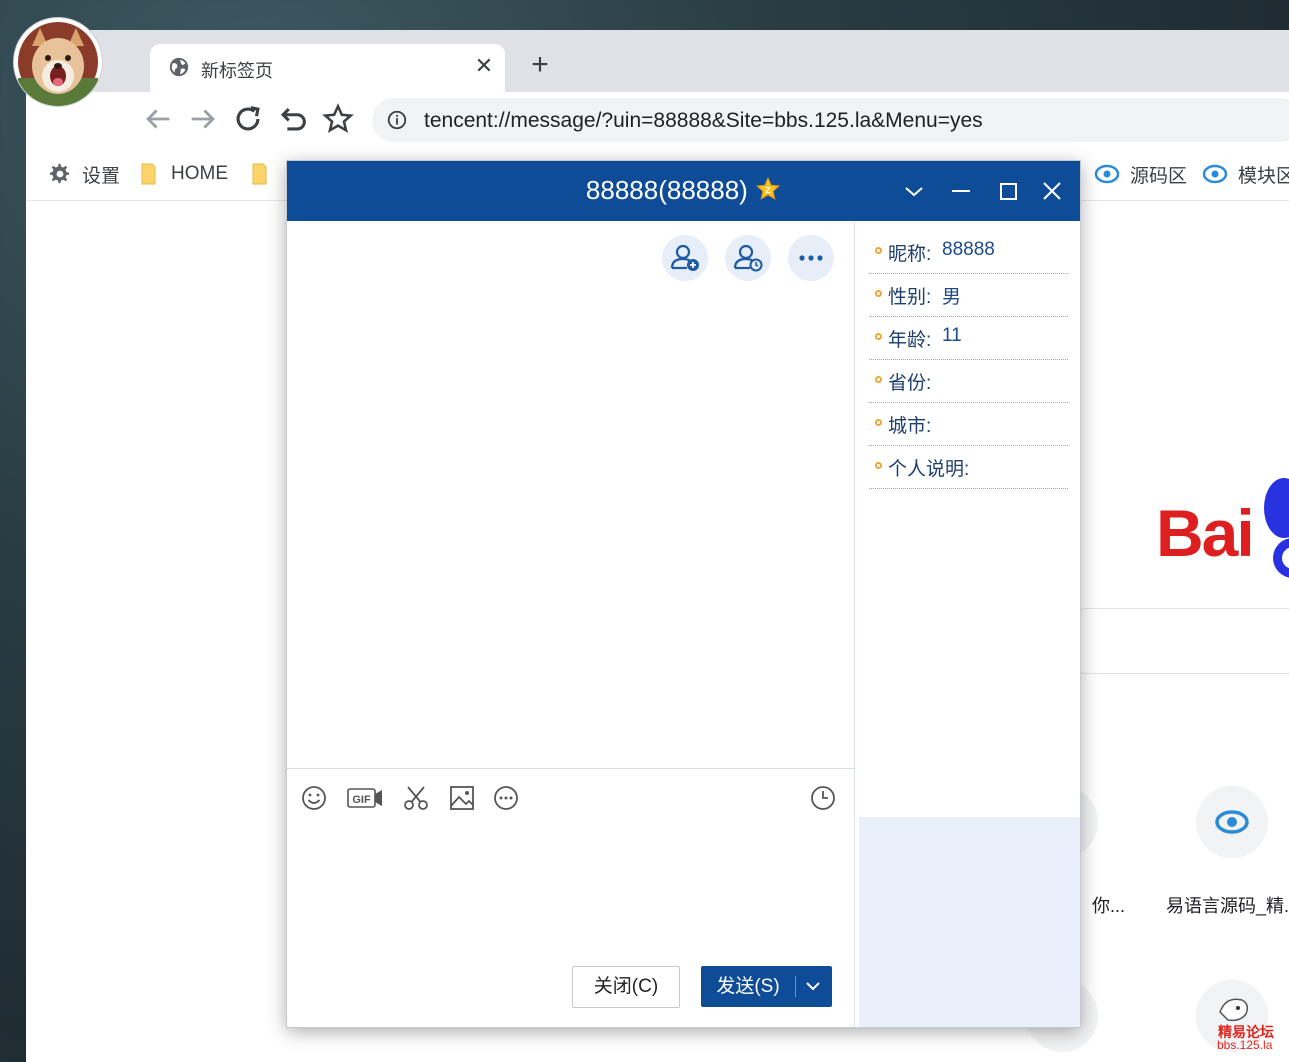 This screenshot has height=1062, width=1289. What do you see at coordinates (203, 119) in the screenshot?
I see `forward-arrow-icon` at bounding box center [203, 119].